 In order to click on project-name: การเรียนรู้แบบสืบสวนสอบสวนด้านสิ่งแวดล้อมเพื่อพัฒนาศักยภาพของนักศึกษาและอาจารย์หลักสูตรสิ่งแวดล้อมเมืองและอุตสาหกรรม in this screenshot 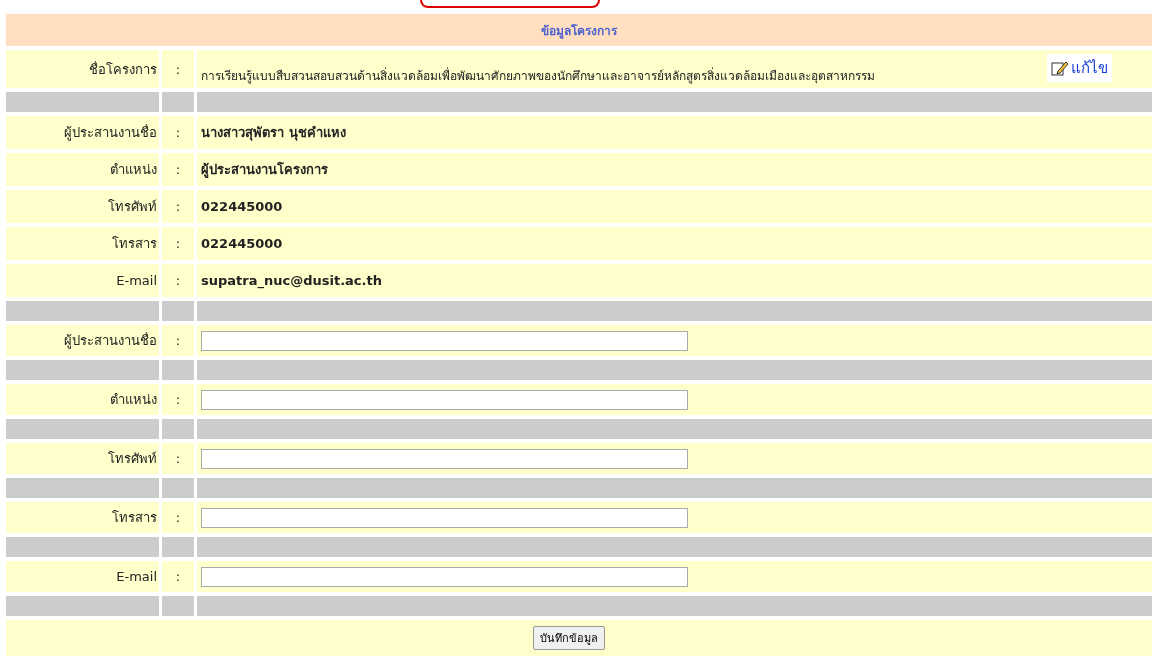, I will do `click(538, 75)`.